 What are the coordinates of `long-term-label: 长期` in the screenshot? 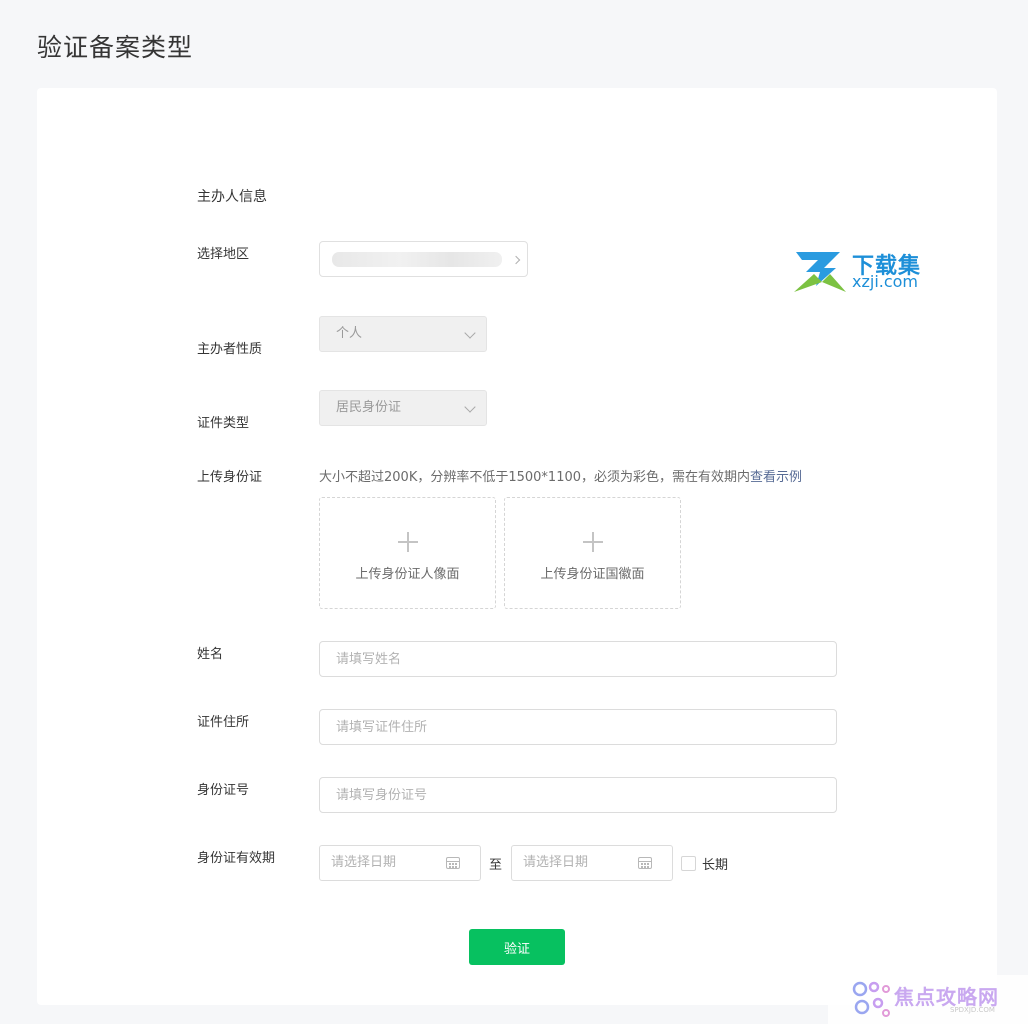 It's located at (715, 865).